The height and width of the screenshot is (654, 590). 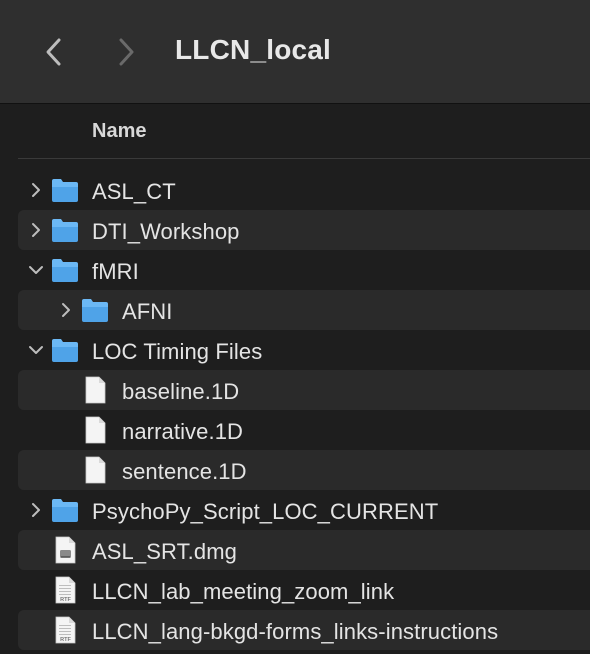 What do you see at coordinates (177, 351) in the screenshot?
I see `item-label: LOC Timing Files` at bounding box center [177, 351].